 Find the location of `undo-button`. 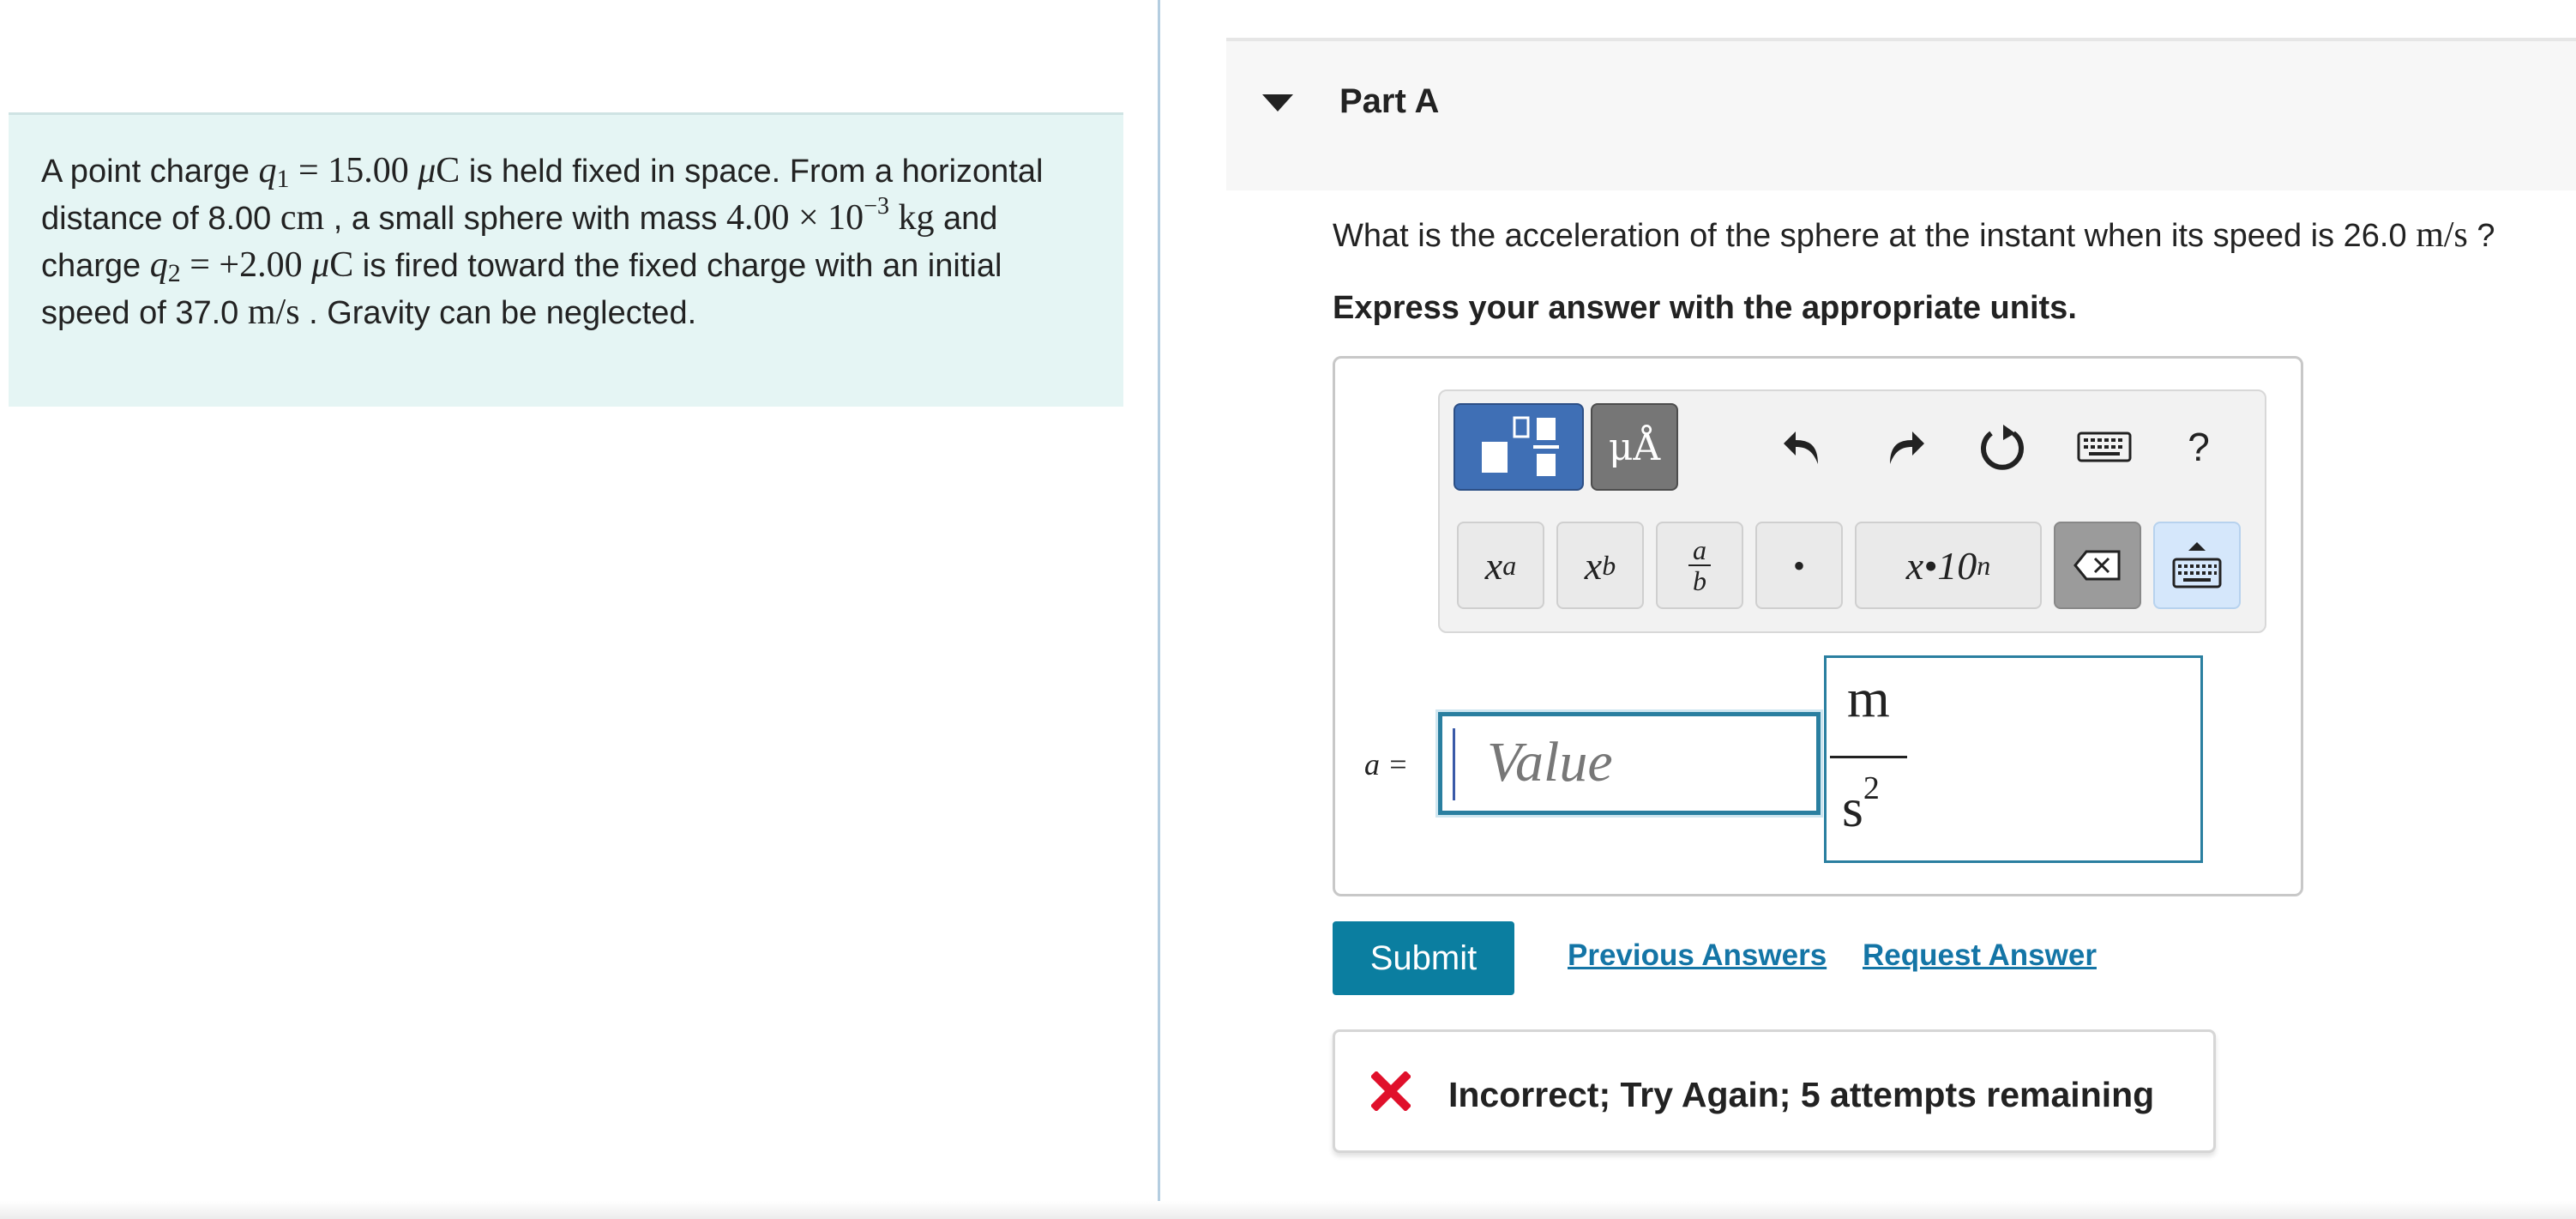

undo-button is located at coordinates (1804, 447).